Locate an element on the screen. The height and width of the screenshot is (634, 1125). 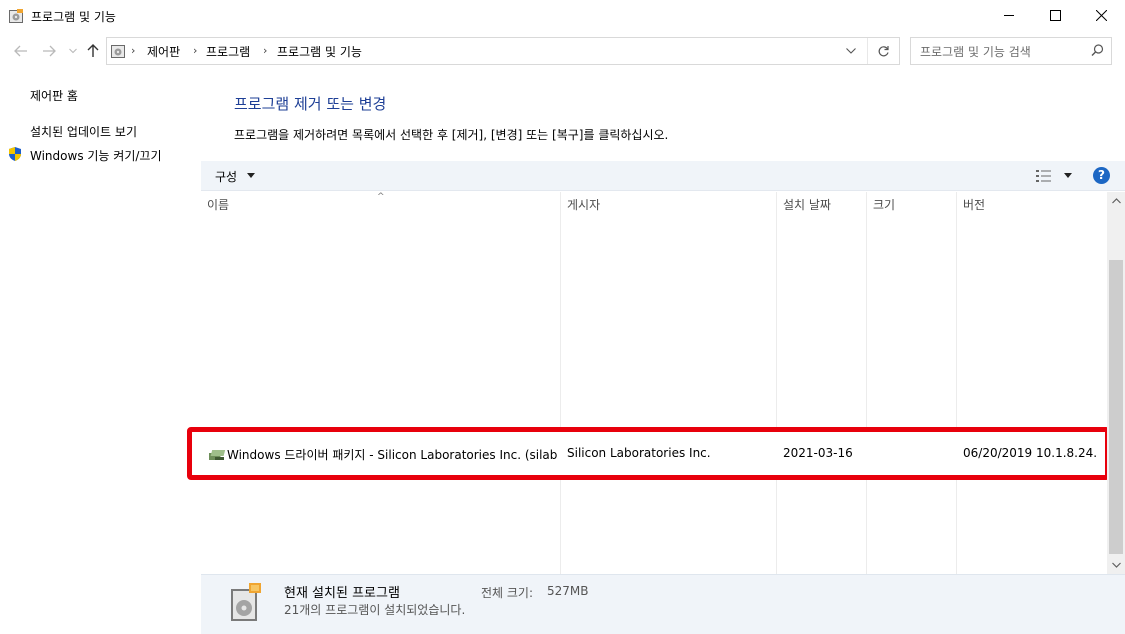
organize-dropdown-icon is located at coordinates (251, 175).